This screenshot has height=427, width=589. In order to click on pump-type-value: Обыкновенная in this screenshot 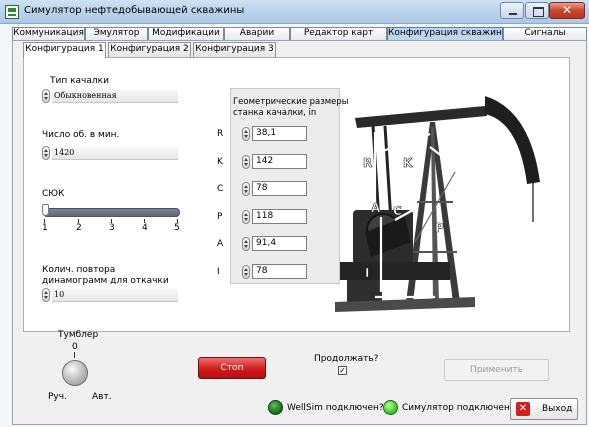, I will do `click(115, 96)`.